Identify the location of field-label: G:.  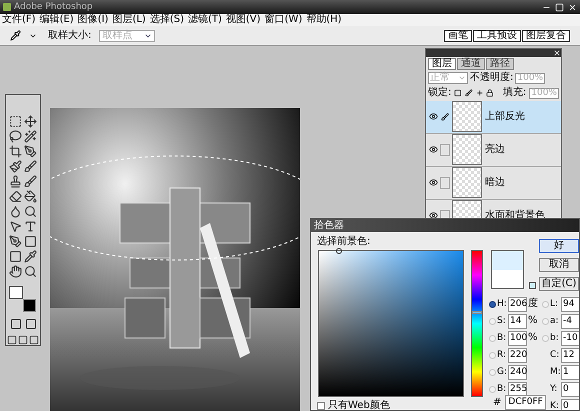
(502, 372).